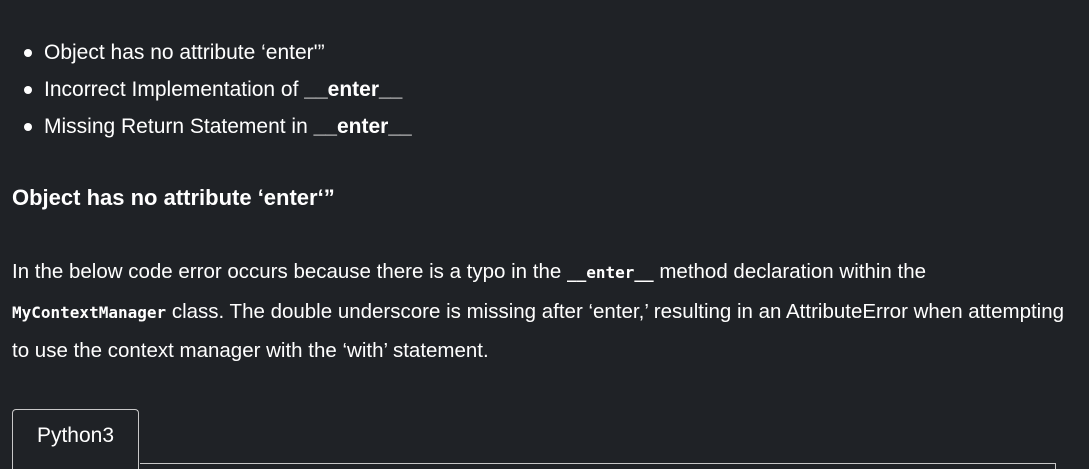 The image size is (1089, 469). I want to click on paragraph-text: method declaration within the, so click(790, 271).